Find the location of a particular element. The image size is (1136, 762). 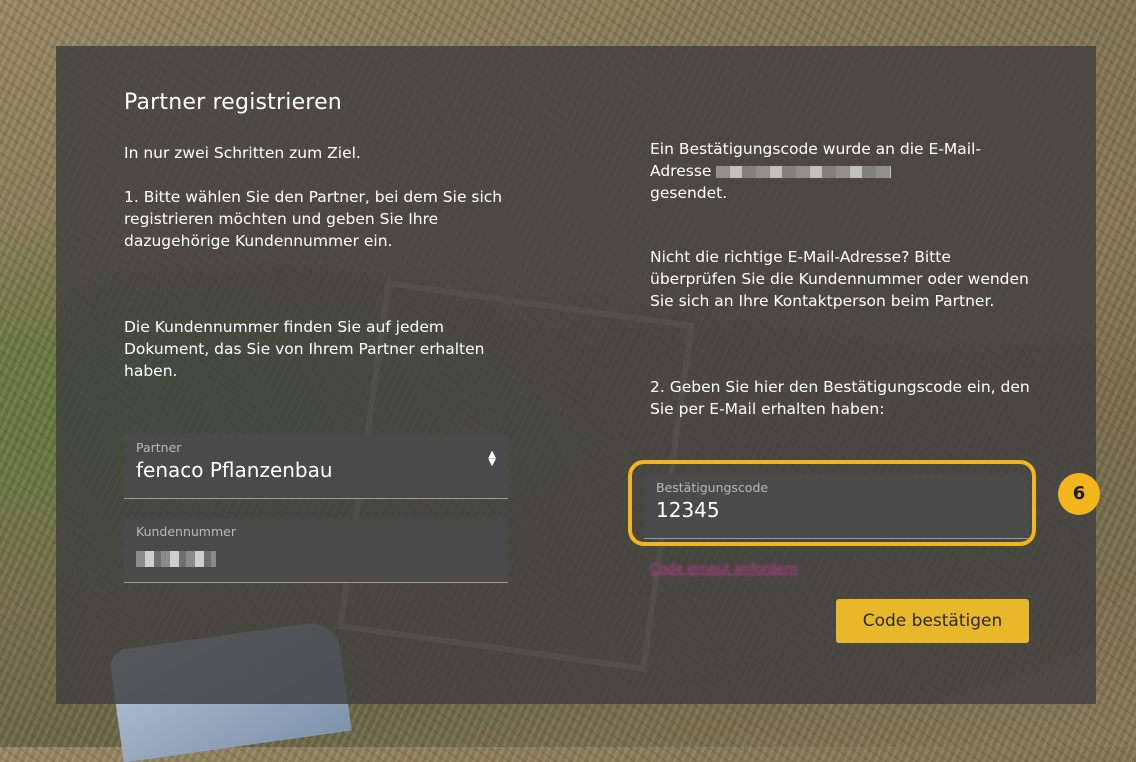

subtitle: In nur zwei Schritten zum Ziel. is located at coordinates (242, 153).